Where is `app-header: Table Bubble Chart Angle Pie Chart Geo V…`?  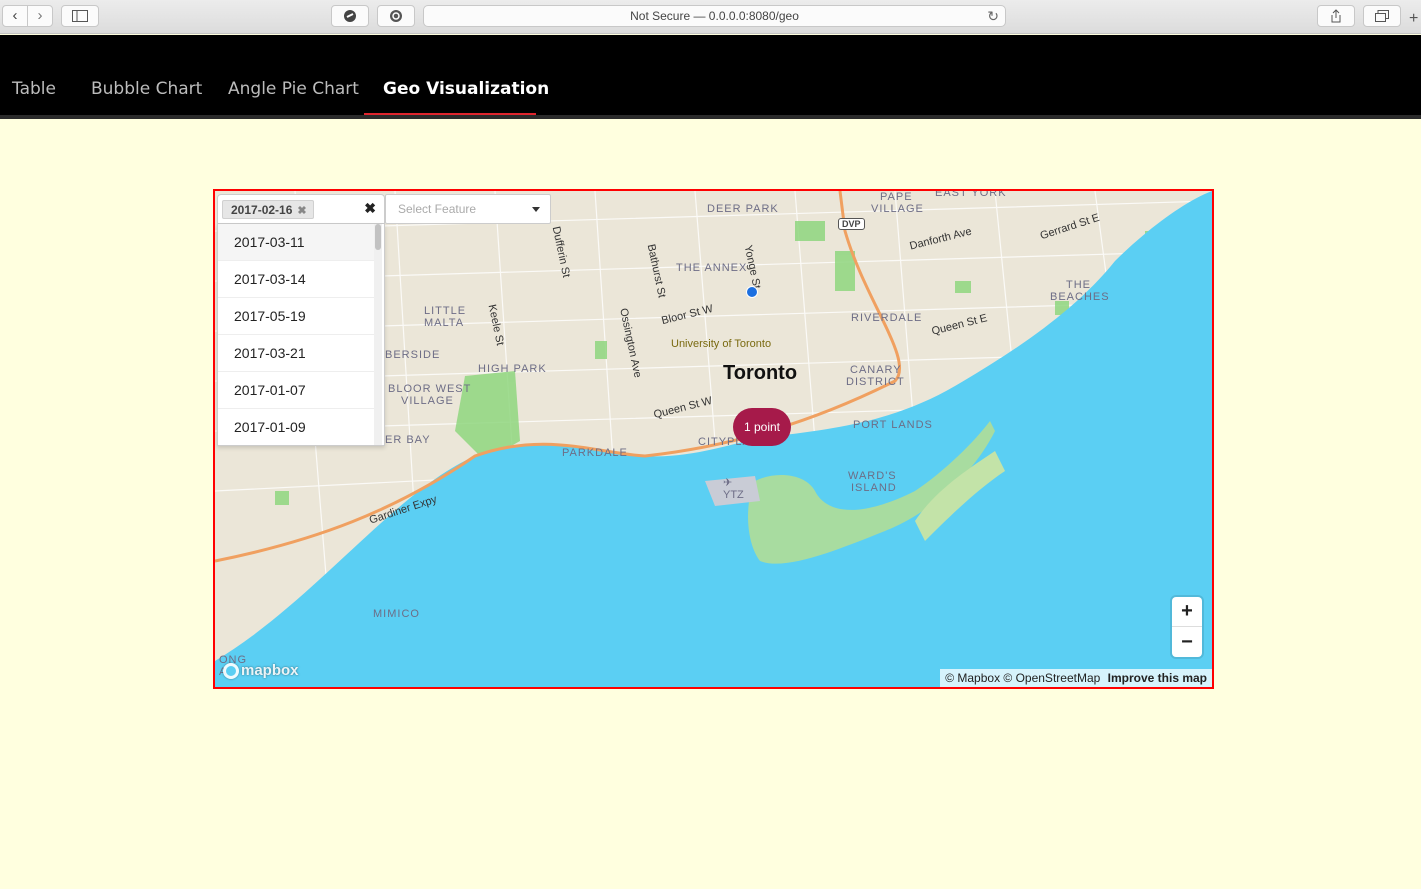 app-header: Table Bubble Chart Angle Pie Chart Geo V… is located at coordinates (710, 77).